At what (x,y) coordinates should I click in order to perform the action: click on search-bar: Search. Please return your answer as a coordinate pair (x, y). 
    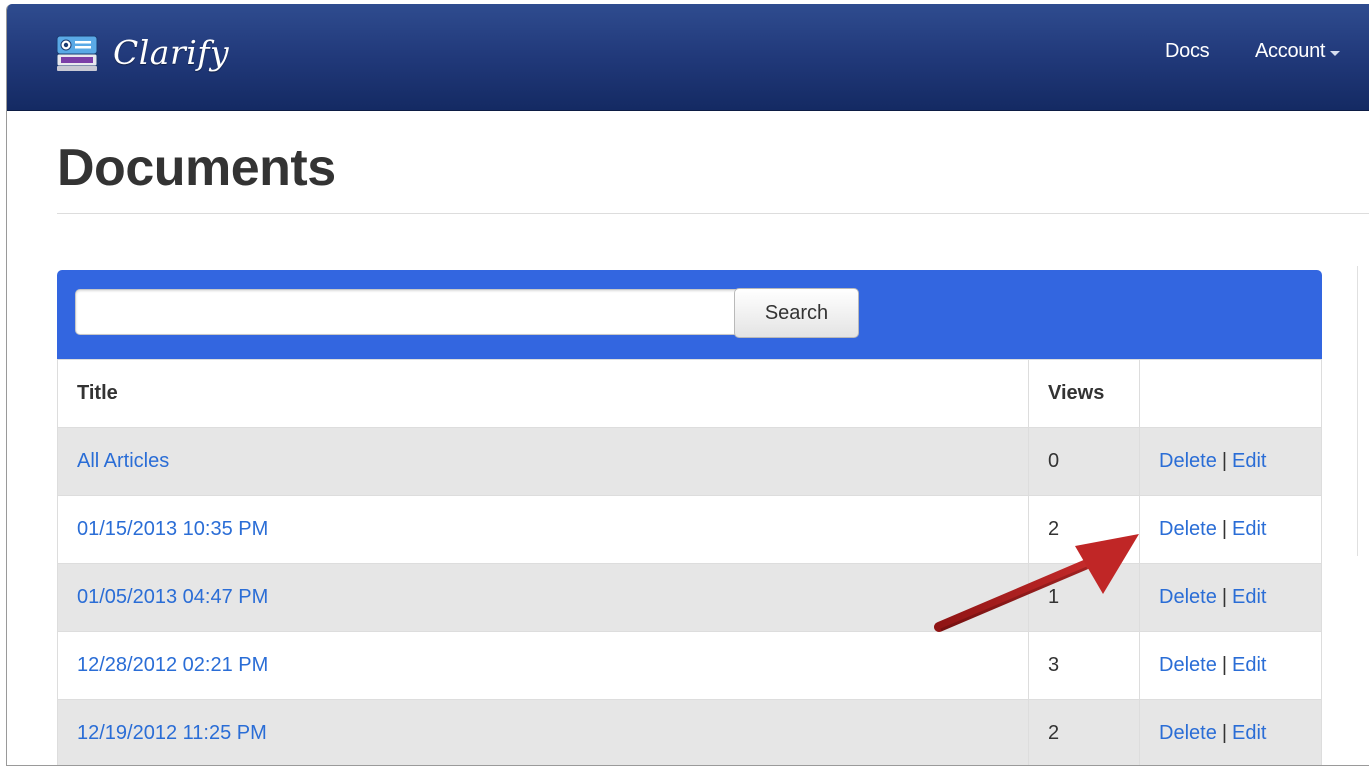
    Looking at the image, I should click on (689, 314).